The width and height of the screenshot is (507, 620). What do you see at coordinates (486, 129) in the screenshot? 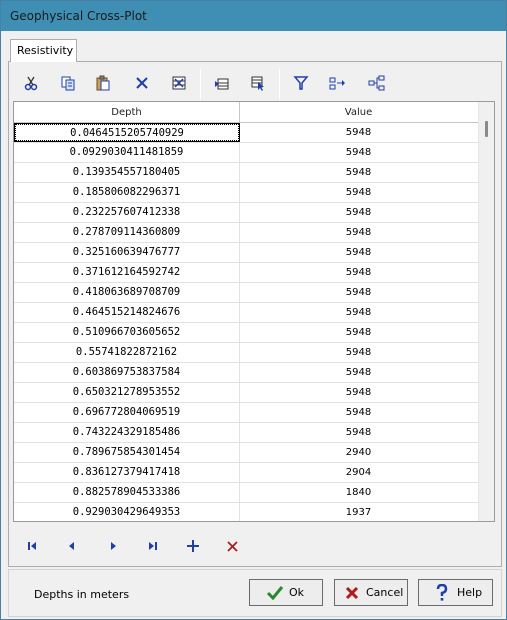
I see `scrollbar-thumb` at bounding box center [486, 129].